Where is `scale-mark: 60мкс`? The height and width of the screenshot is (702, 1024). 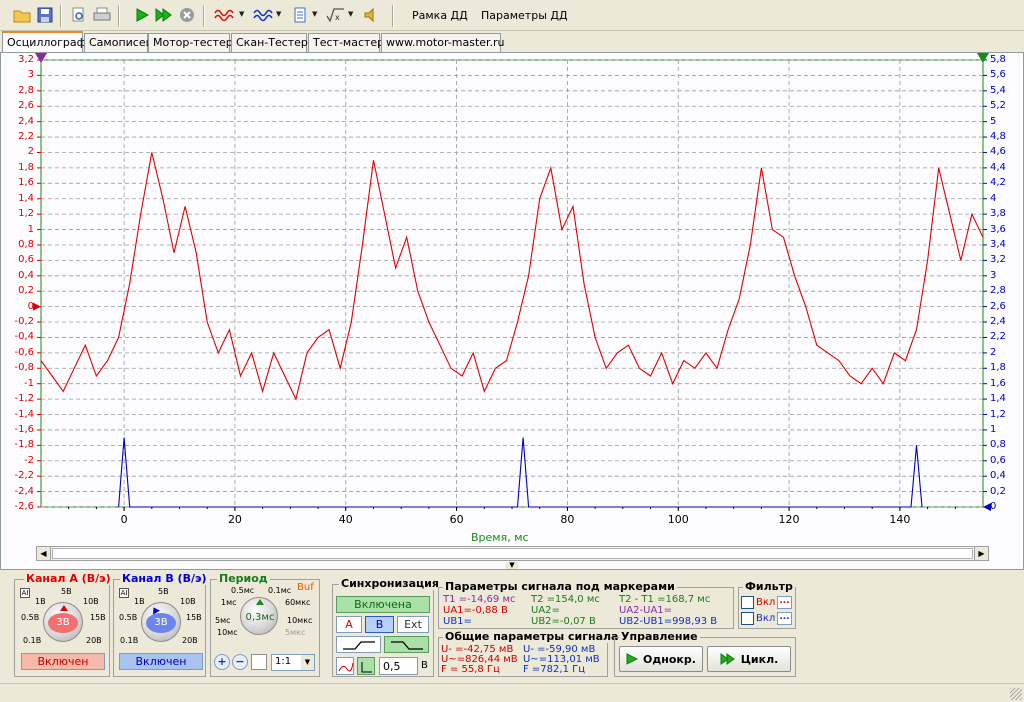
scale-mark: 60мкс is located at coordinates (298, 602).